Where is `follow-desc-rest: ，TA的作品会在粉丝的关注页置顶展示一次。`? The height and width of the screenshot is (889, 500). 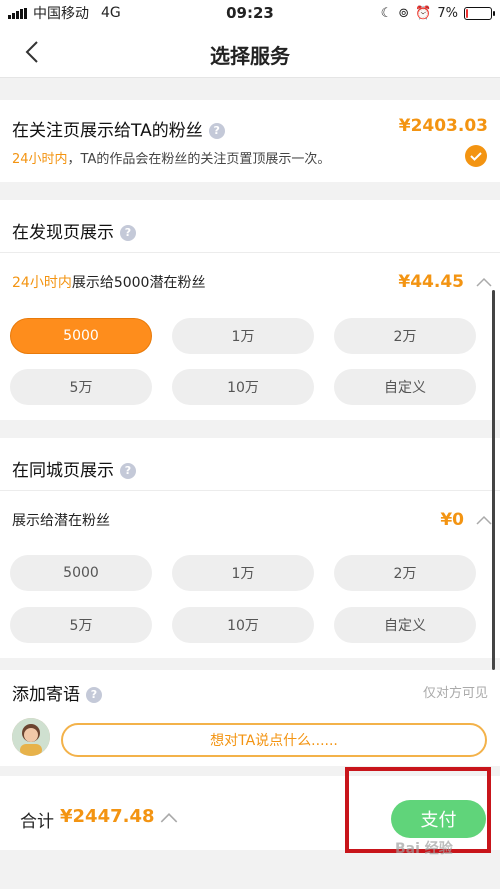 follow-desc-rest: ，TA的作品会在粉丝的关注页置顶展示一次。 is located at coordinates (199, 159).